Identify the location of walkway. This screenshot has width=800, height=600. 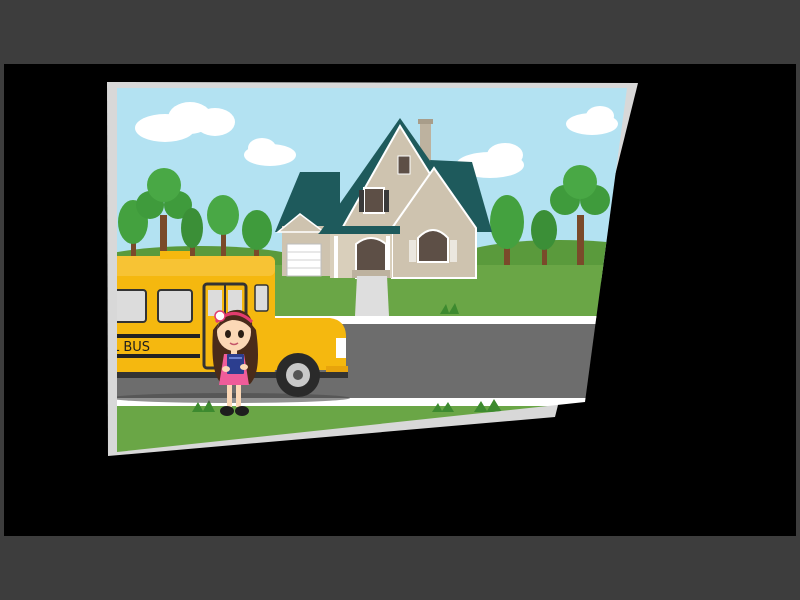
(372, 296).